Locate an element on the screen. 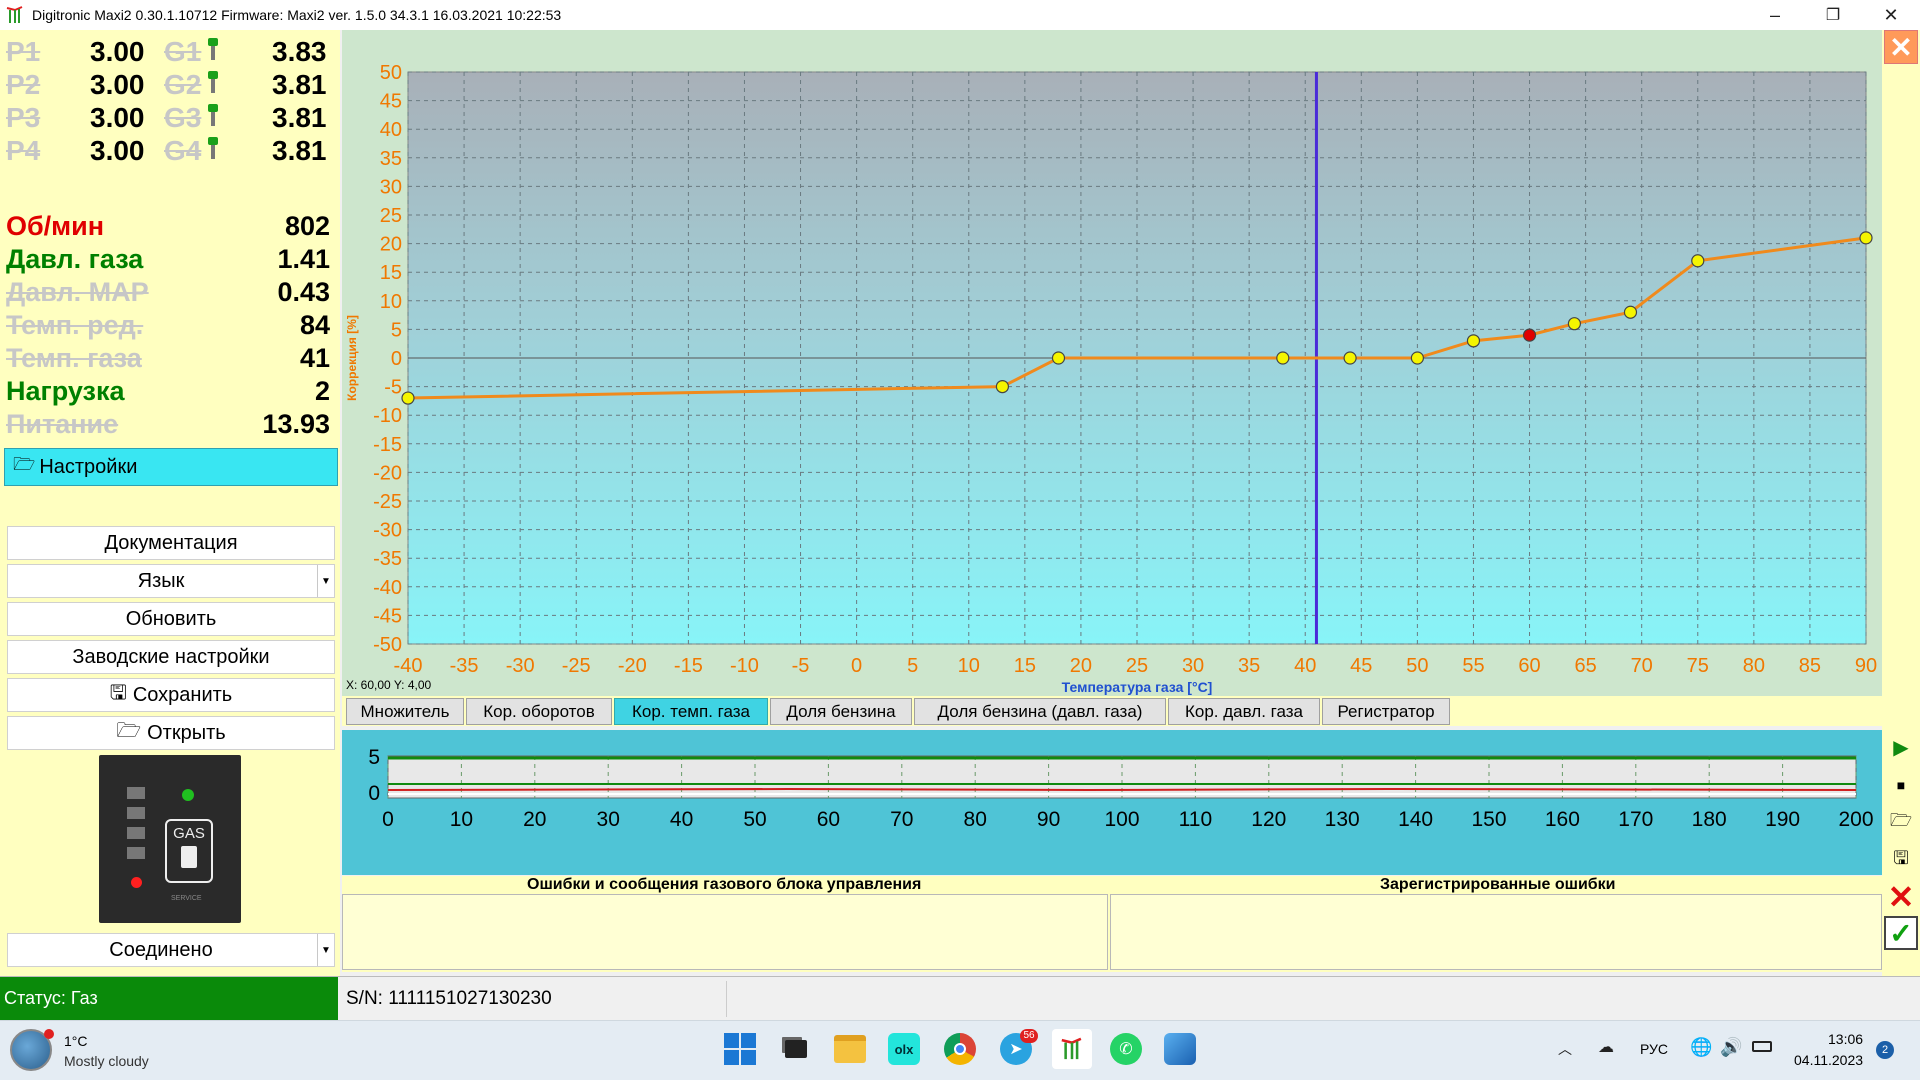  close-panel-icon: ✕ is located at coordinates (1901, 47).